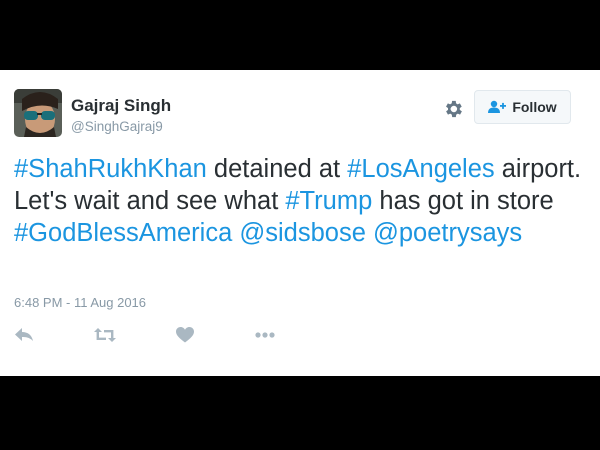  Describe the element at coordinates (185, 335) in the screenshot. I see `like-icon` at that location.